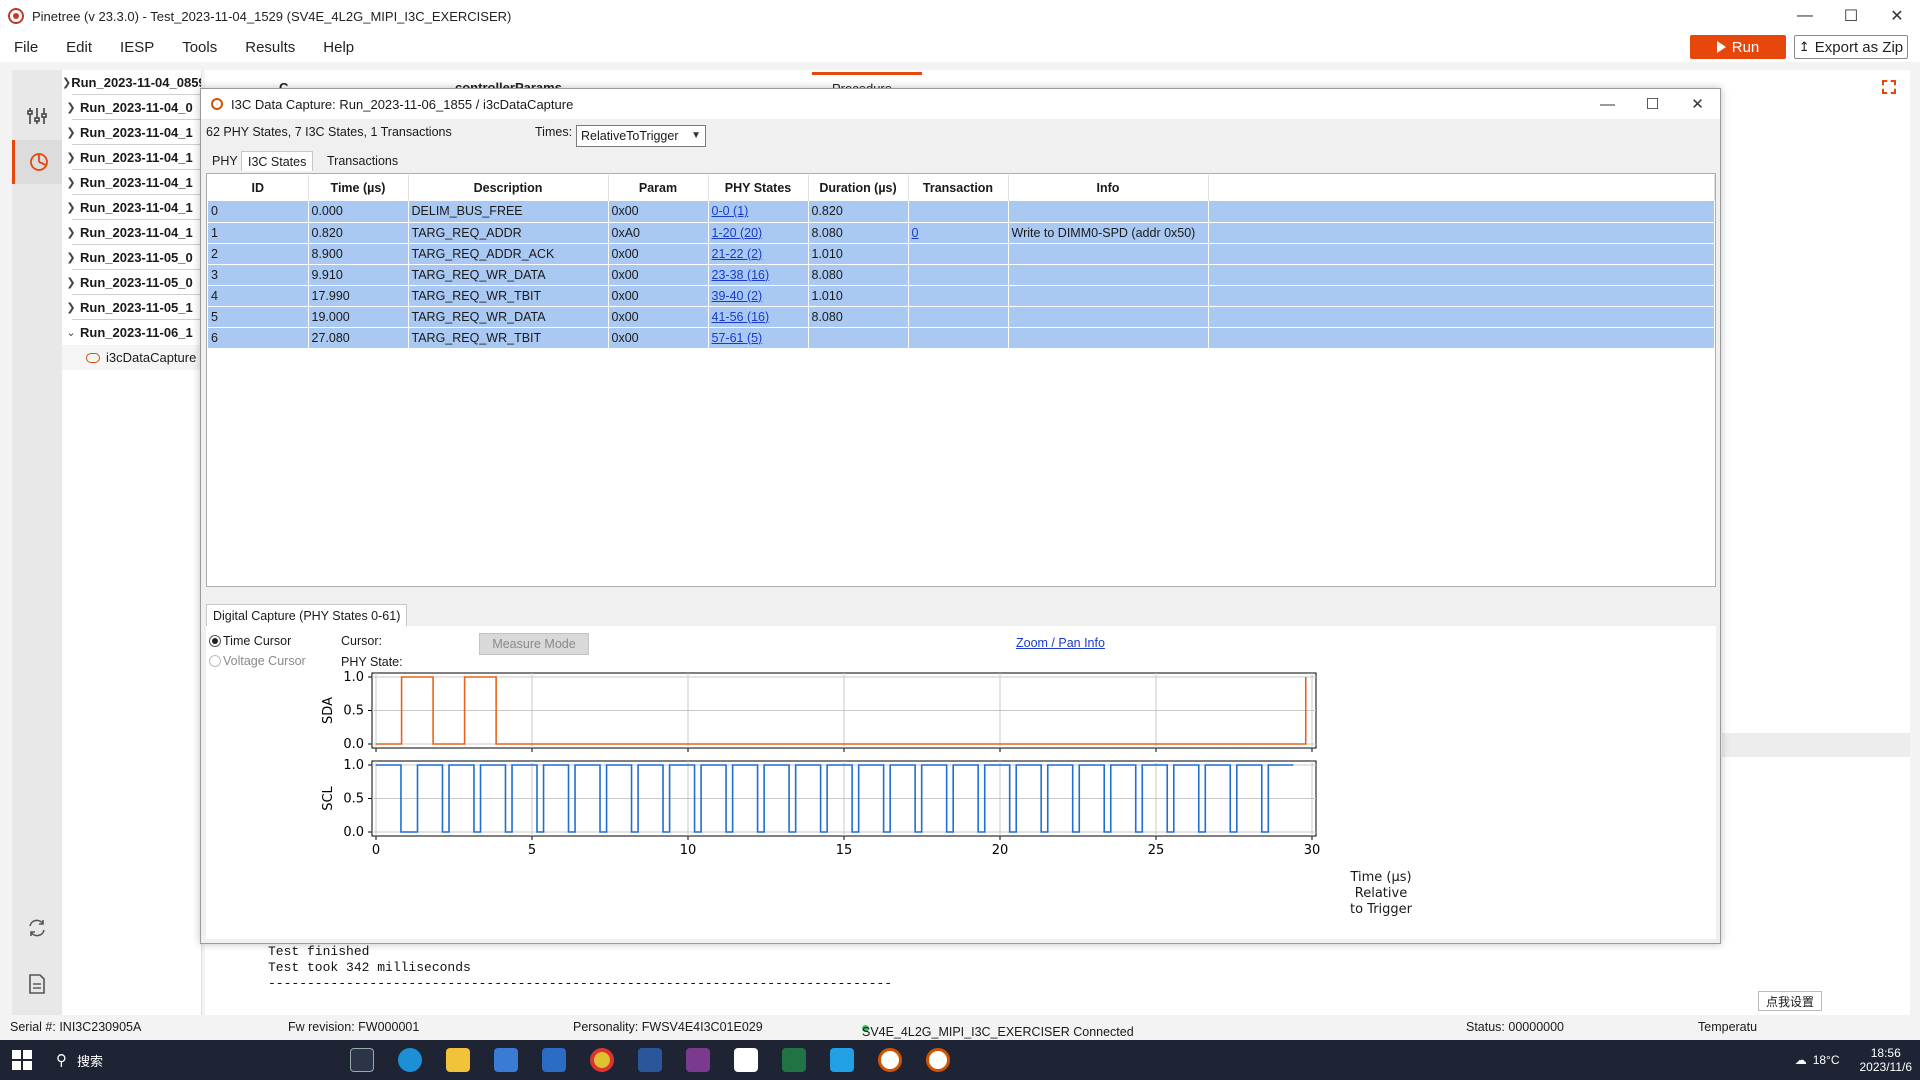 This screenshot has width=1920, height=1080. What do you see at coordinates (71, 308) in the screenshot?
I see `chevron-right-icon: ❯` at bounding box center [71, 308].